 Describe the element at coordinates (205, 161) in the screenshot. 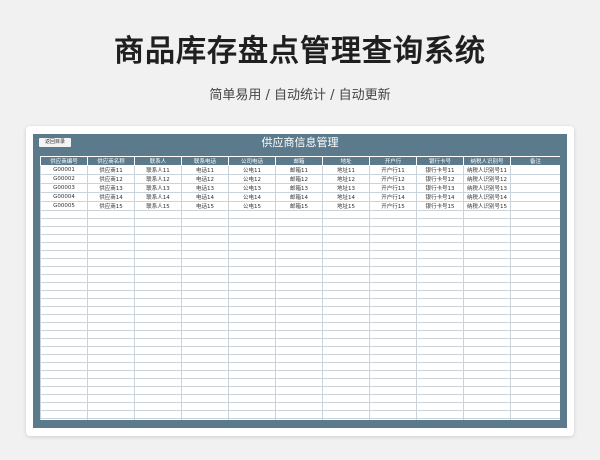

I see `column-header: 联系电话` at that location.